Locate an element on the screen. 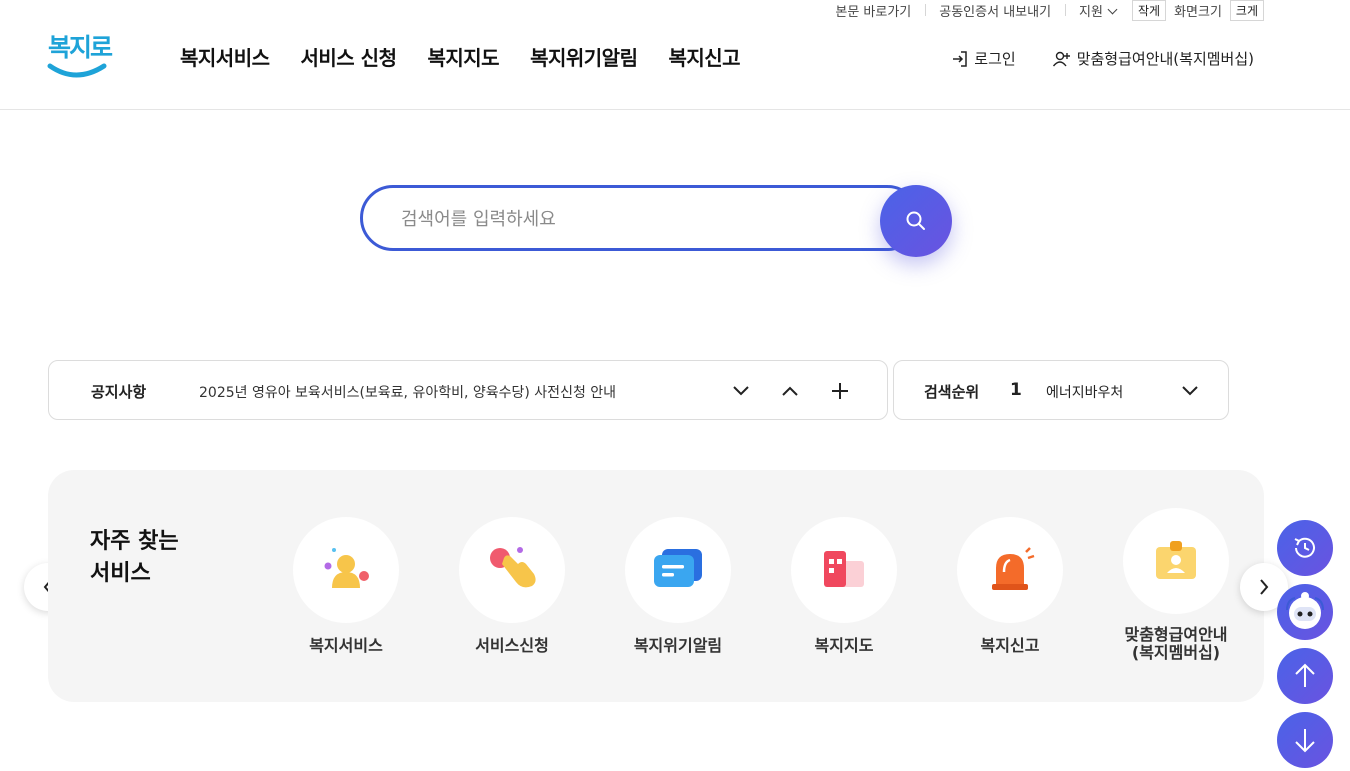 This screenshot has height=771, width=1350. service-item-apply: 서비스신청 is located at coordinates (512, 586).